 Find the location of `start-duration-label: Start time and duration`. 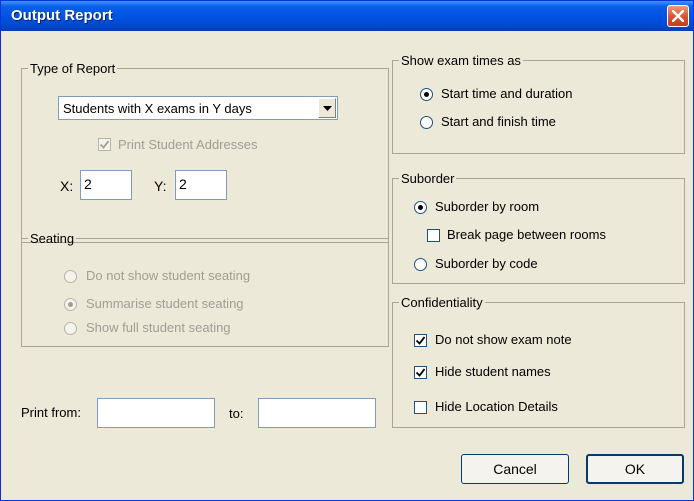

start-duration-label: Start time and duration is located at coordinates (507, 93).